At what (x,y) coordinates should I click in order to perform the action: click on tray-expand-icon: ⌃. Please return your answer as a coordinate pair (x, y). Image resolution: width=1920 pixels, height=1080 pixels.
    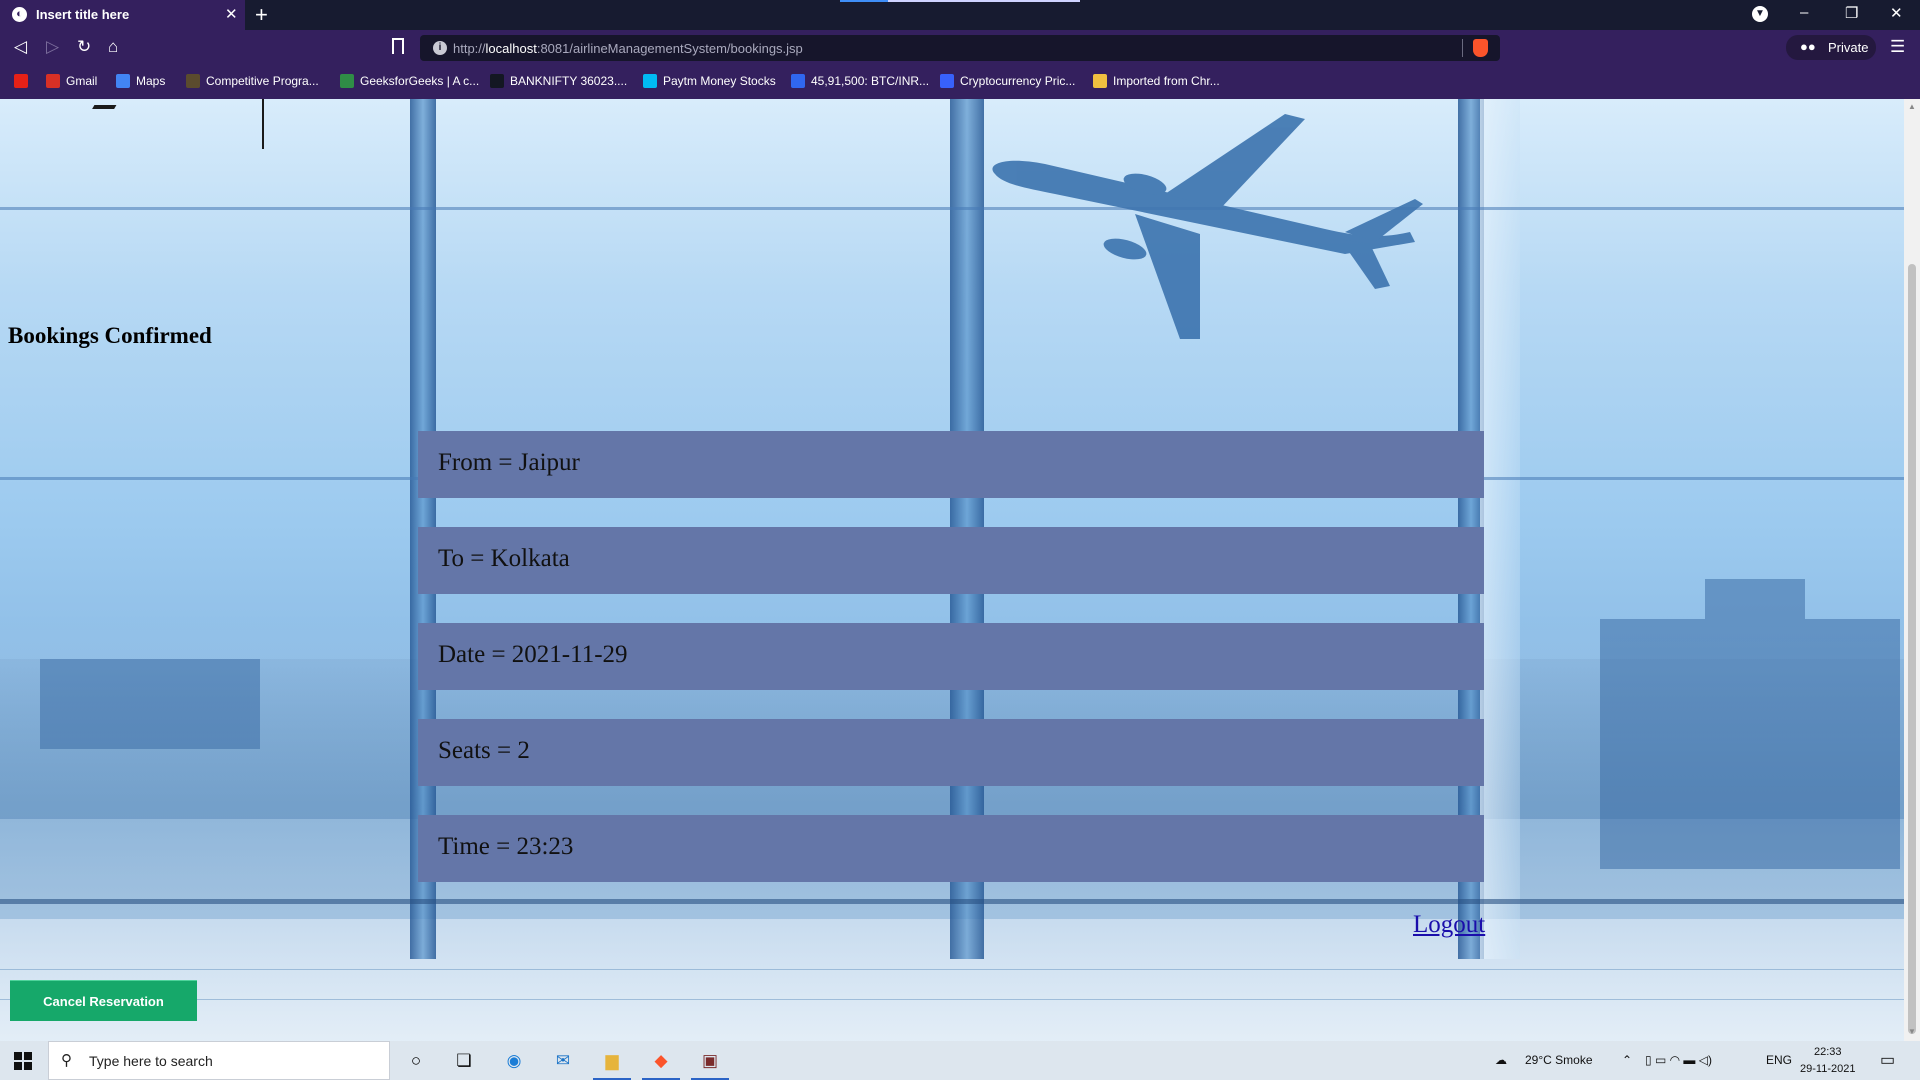
    Looking at the image, I should click on (1627, 1060).